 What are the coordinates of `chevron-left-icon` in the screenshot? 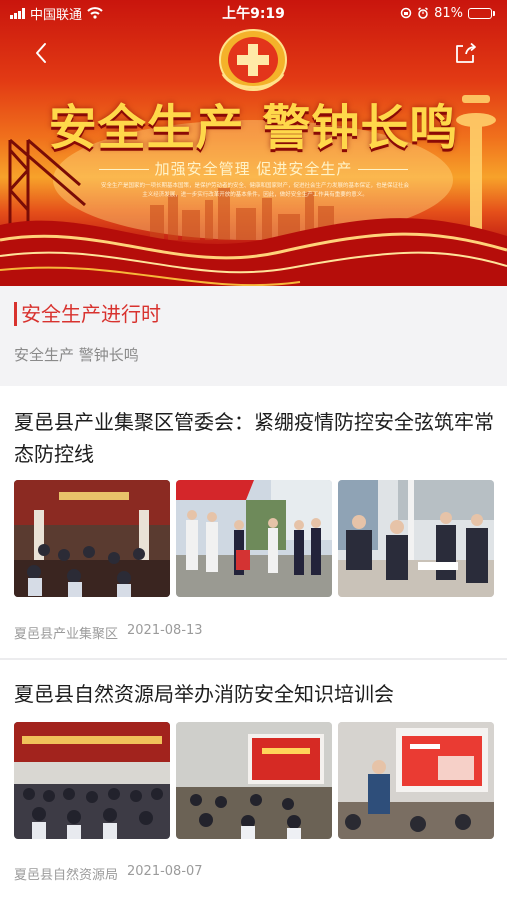 It's located at (41, 53).